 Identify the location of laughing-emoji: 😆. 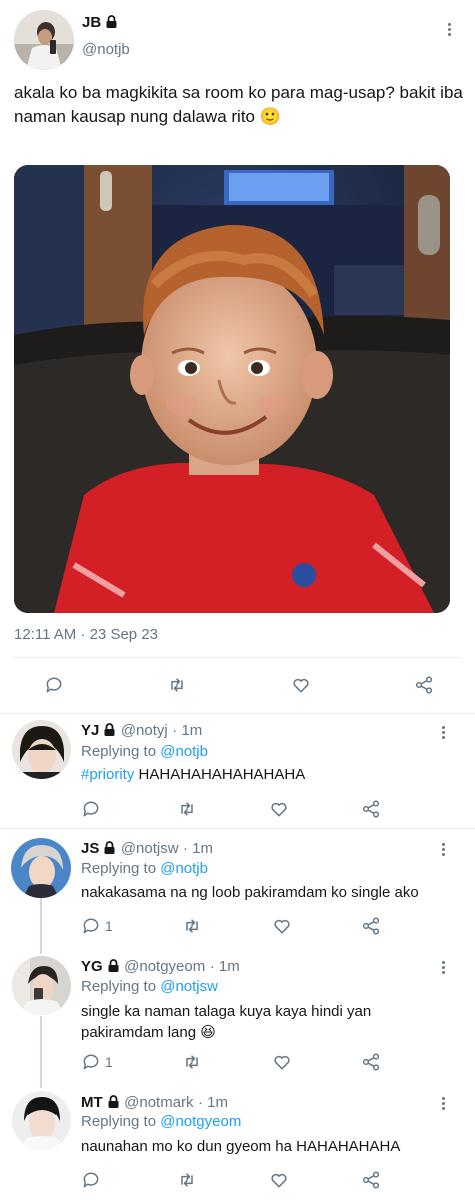
(208, 1032).